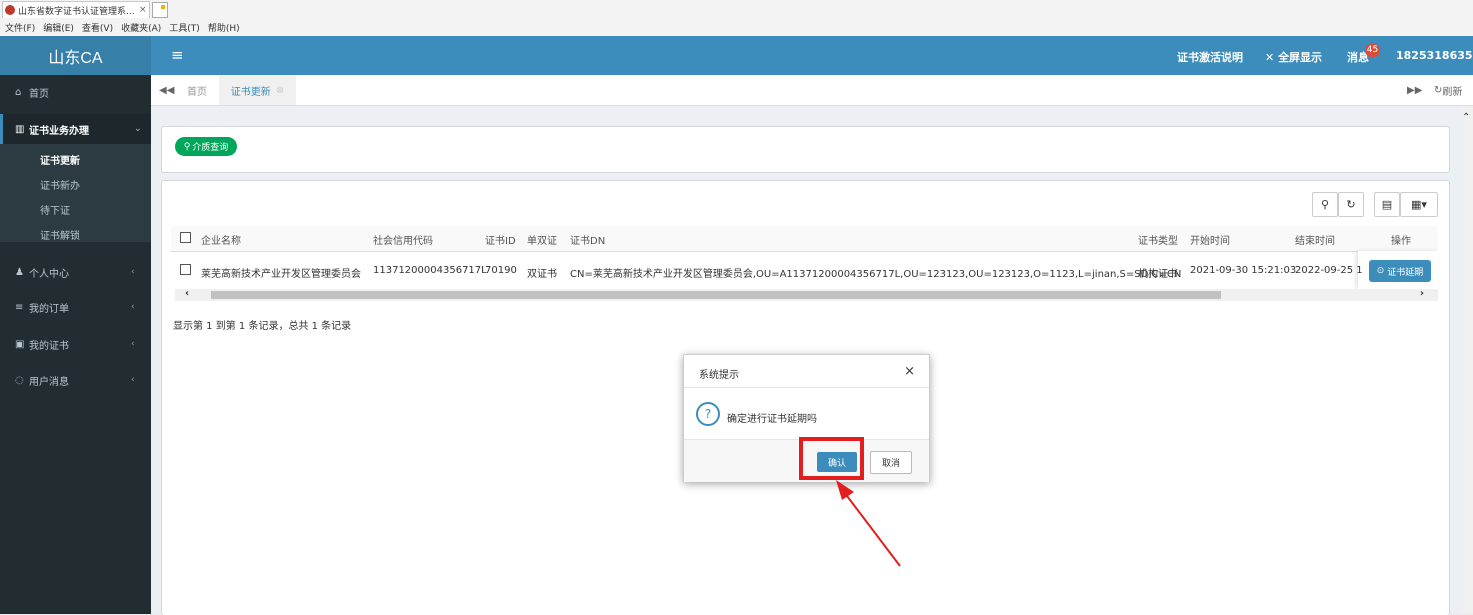 The height and width of the screenshot is (615, 1473). Describe the element at coordinates (805, 149) in the screenshot. I see `query-panel` at that location.